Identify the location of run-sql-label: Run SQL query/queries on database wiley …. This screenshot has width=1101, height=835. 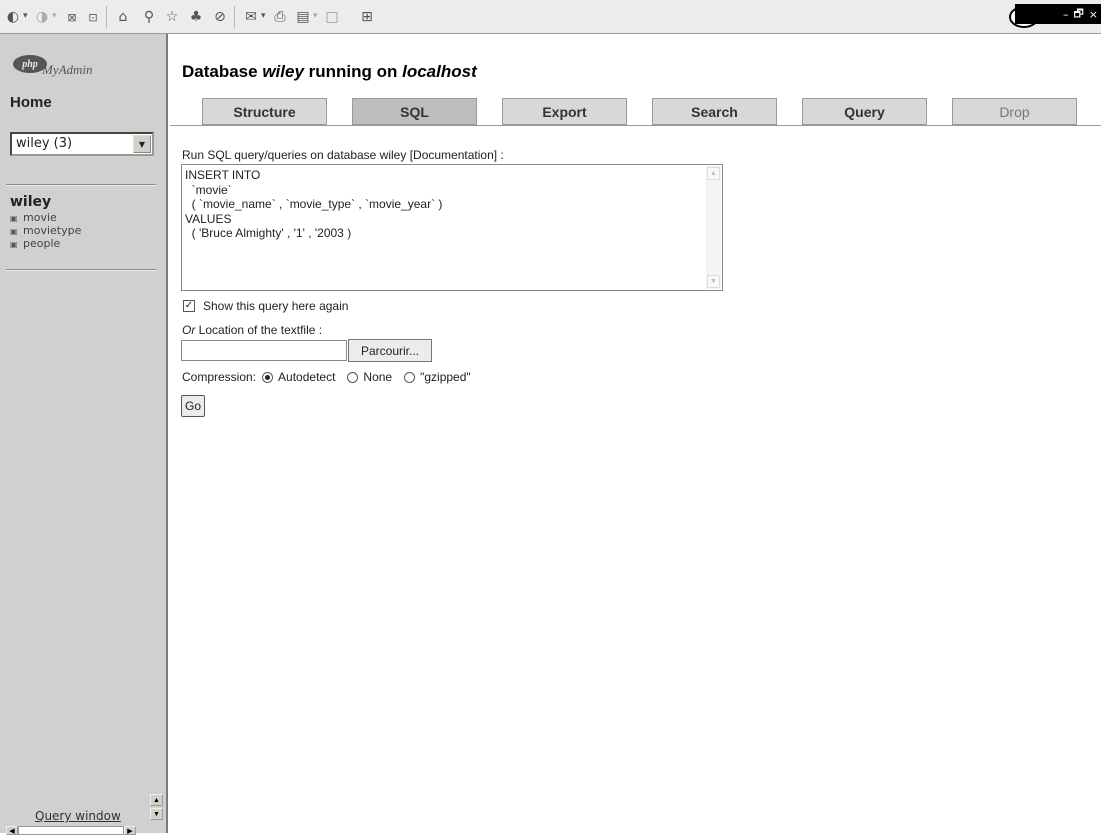
(343, 155).